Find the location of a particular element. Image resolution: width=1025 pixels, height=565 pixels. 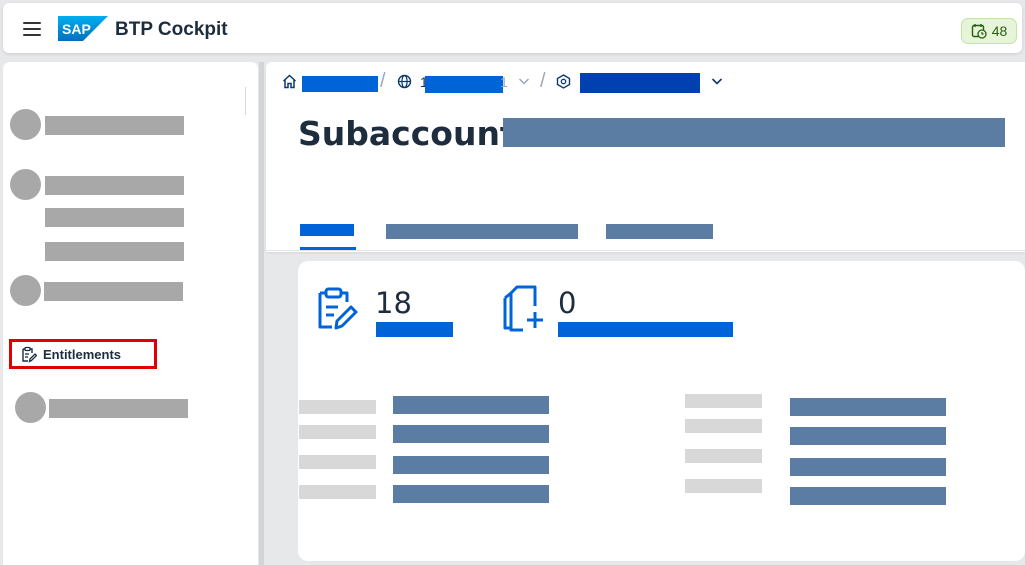

calendar-clock-icon is located at coordinates (979, 31).